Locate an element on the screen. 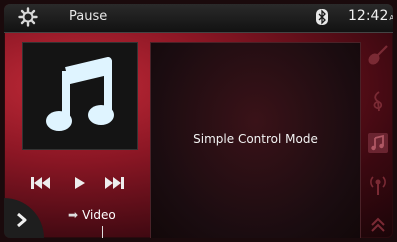 The width and height of the screenshot is (397, 242). expand-button is located at coordinates (24, 218).